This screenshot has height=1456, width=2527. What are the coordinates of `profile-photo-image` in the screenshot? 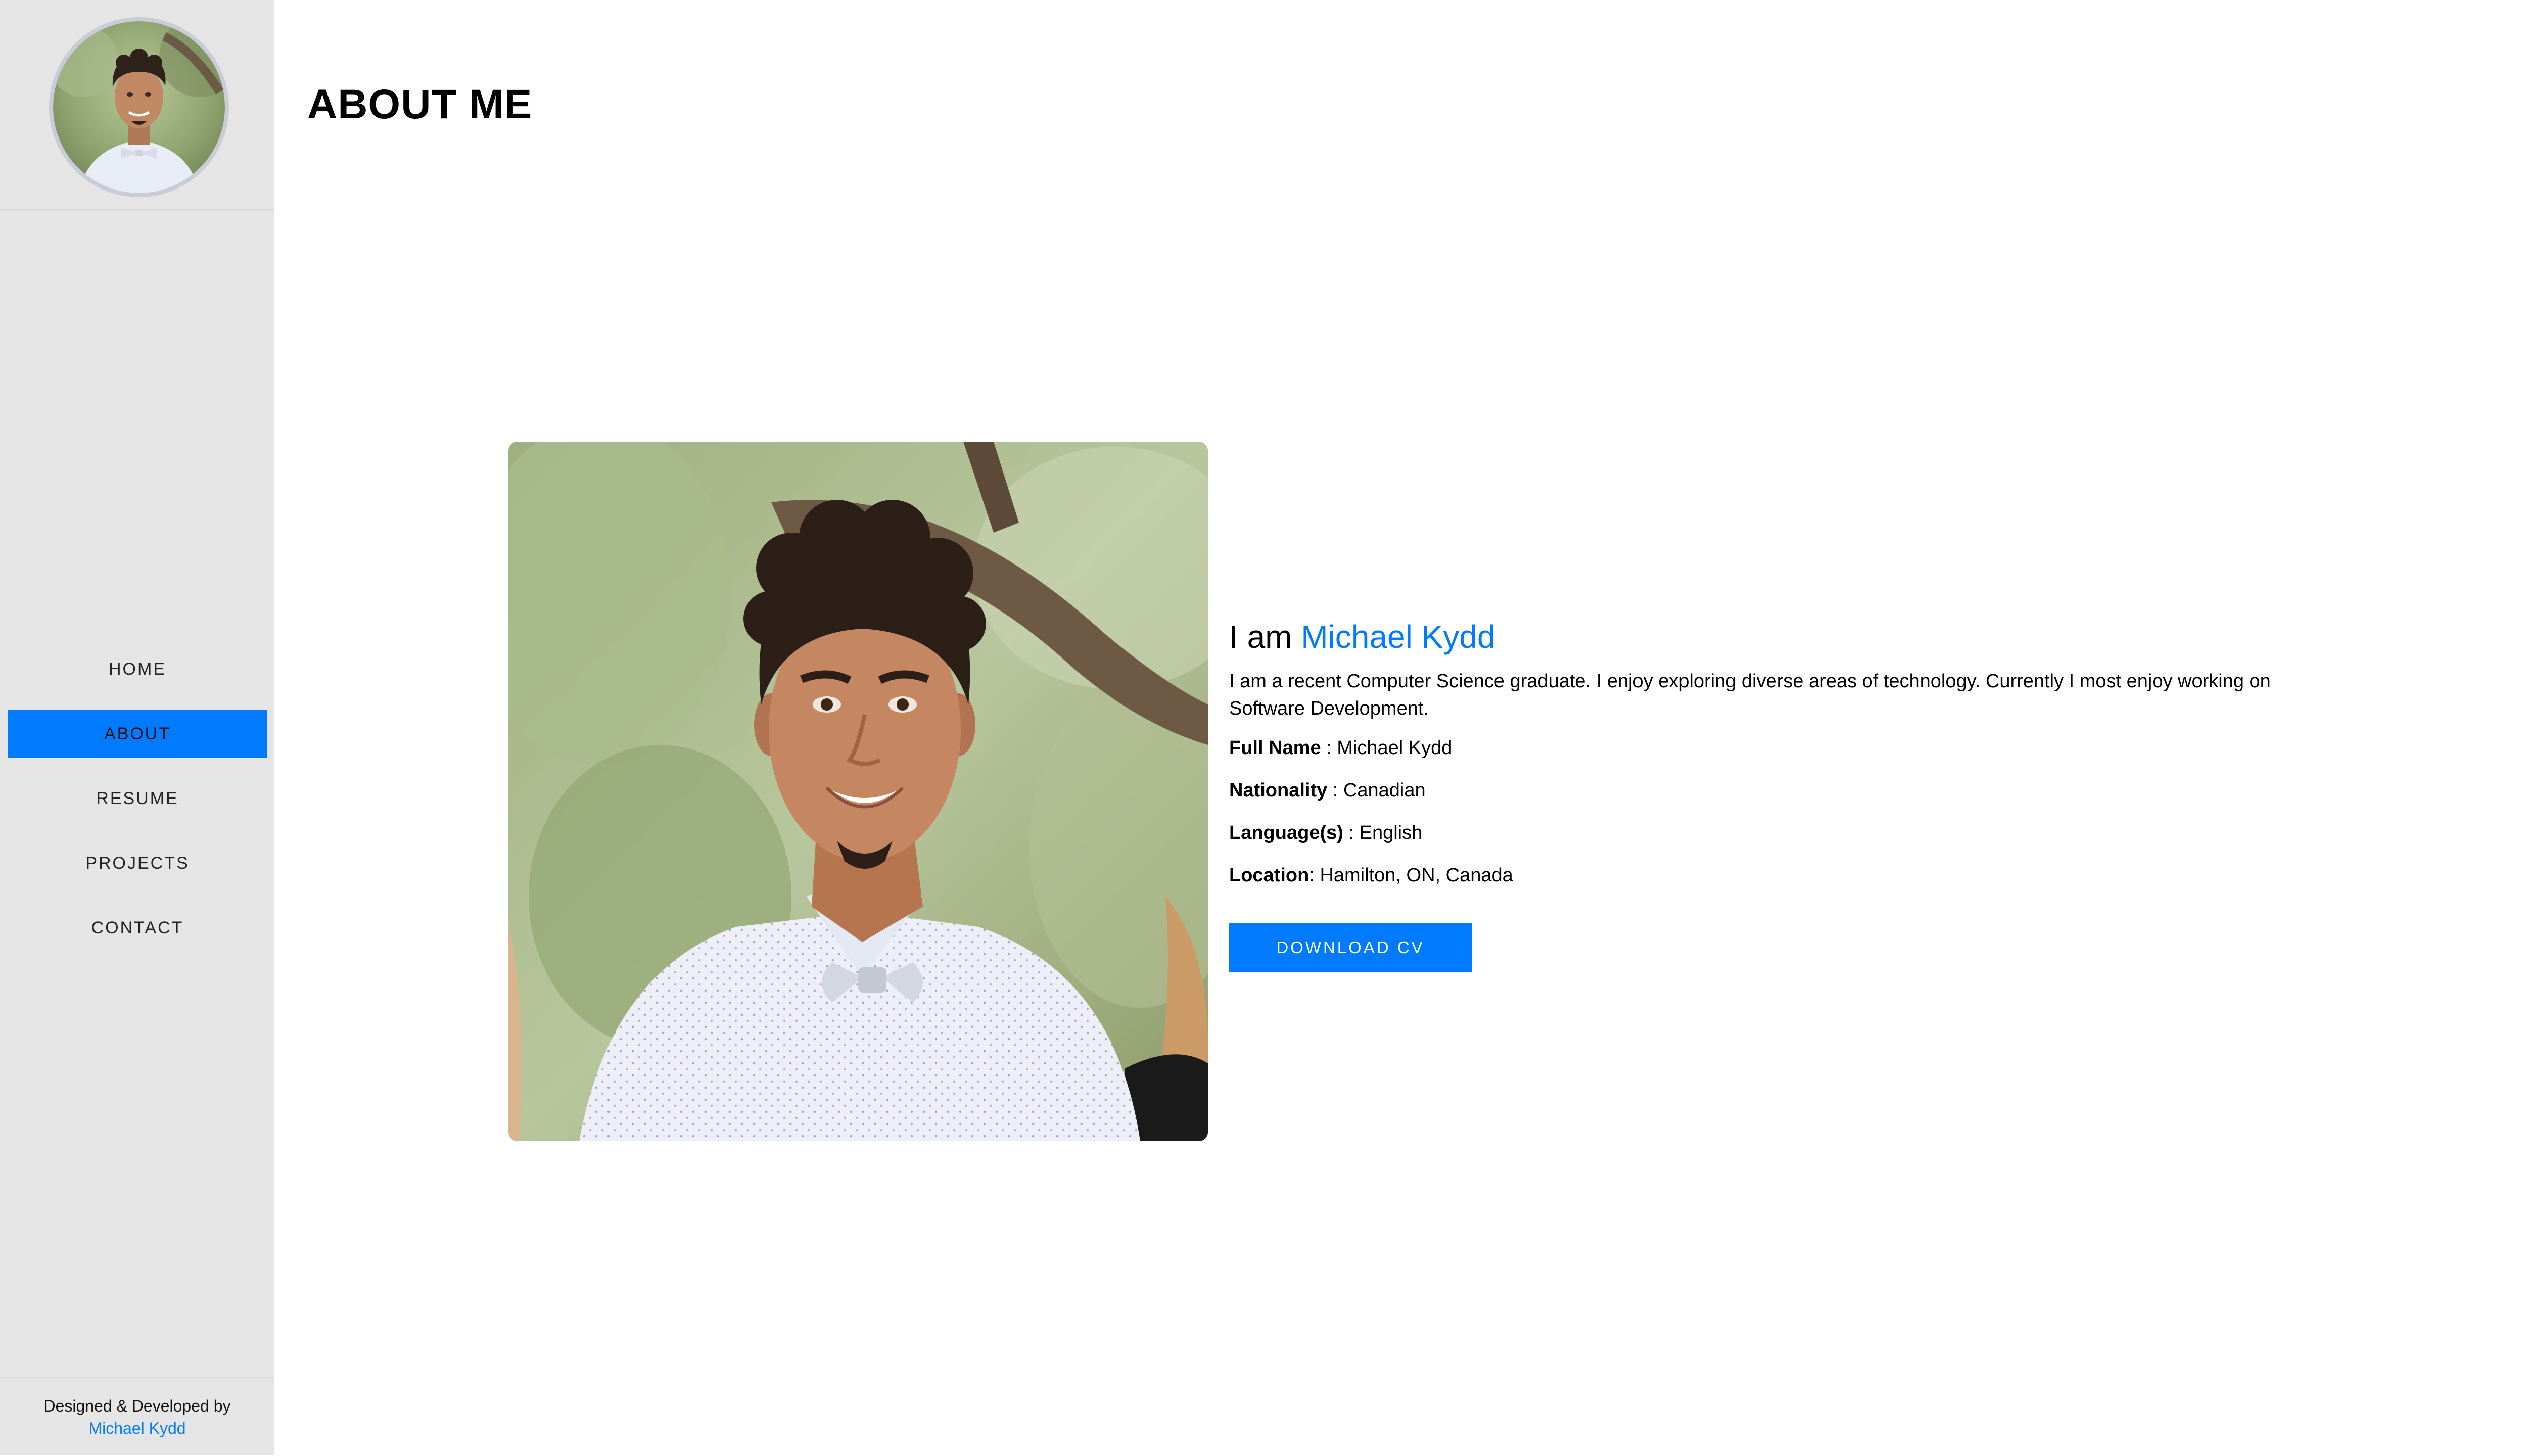 It's located at (858, 791).